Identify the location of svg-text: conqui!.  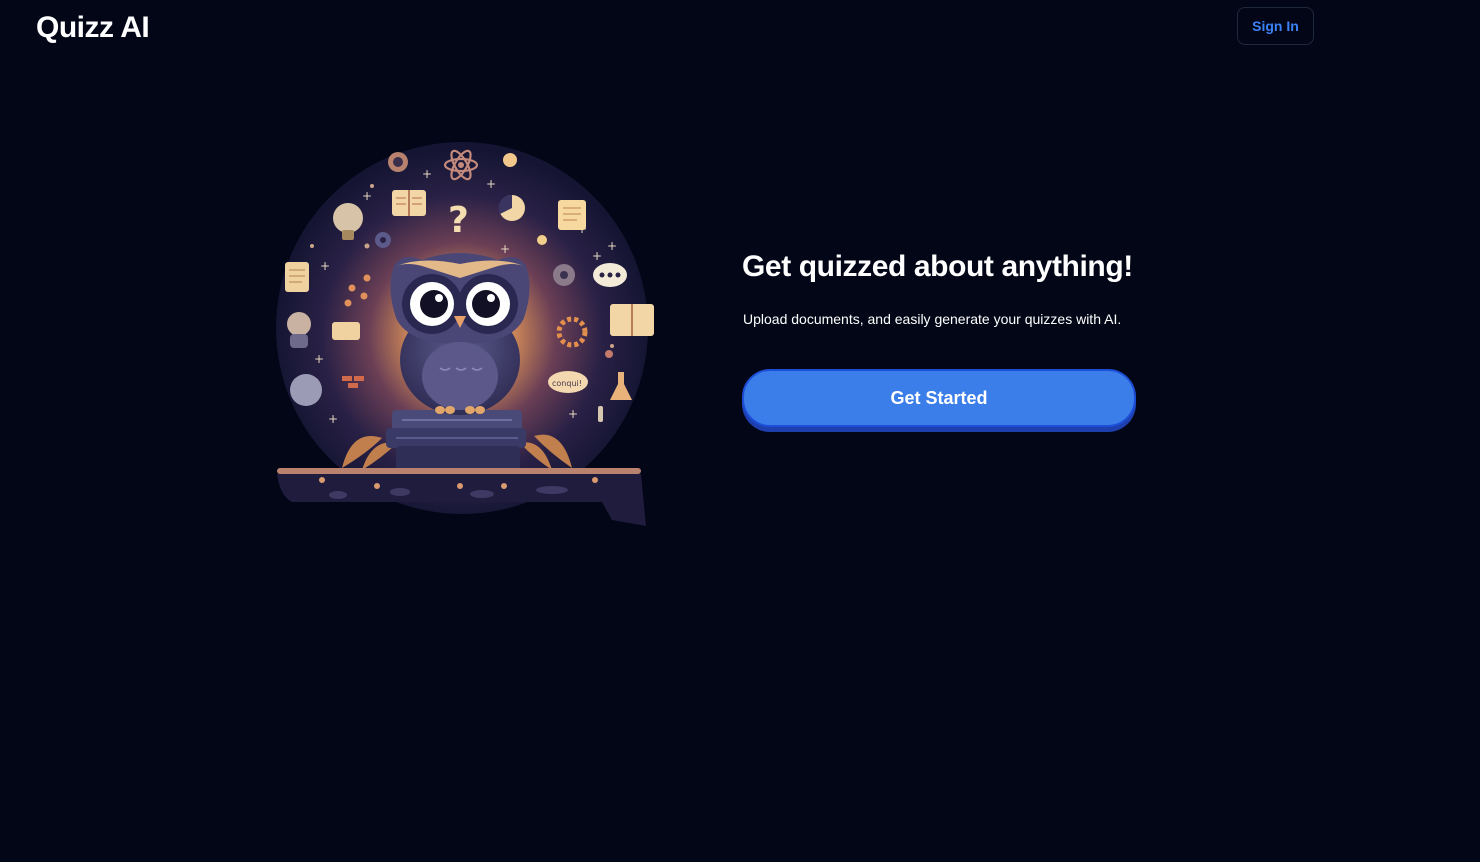
(567, 383).